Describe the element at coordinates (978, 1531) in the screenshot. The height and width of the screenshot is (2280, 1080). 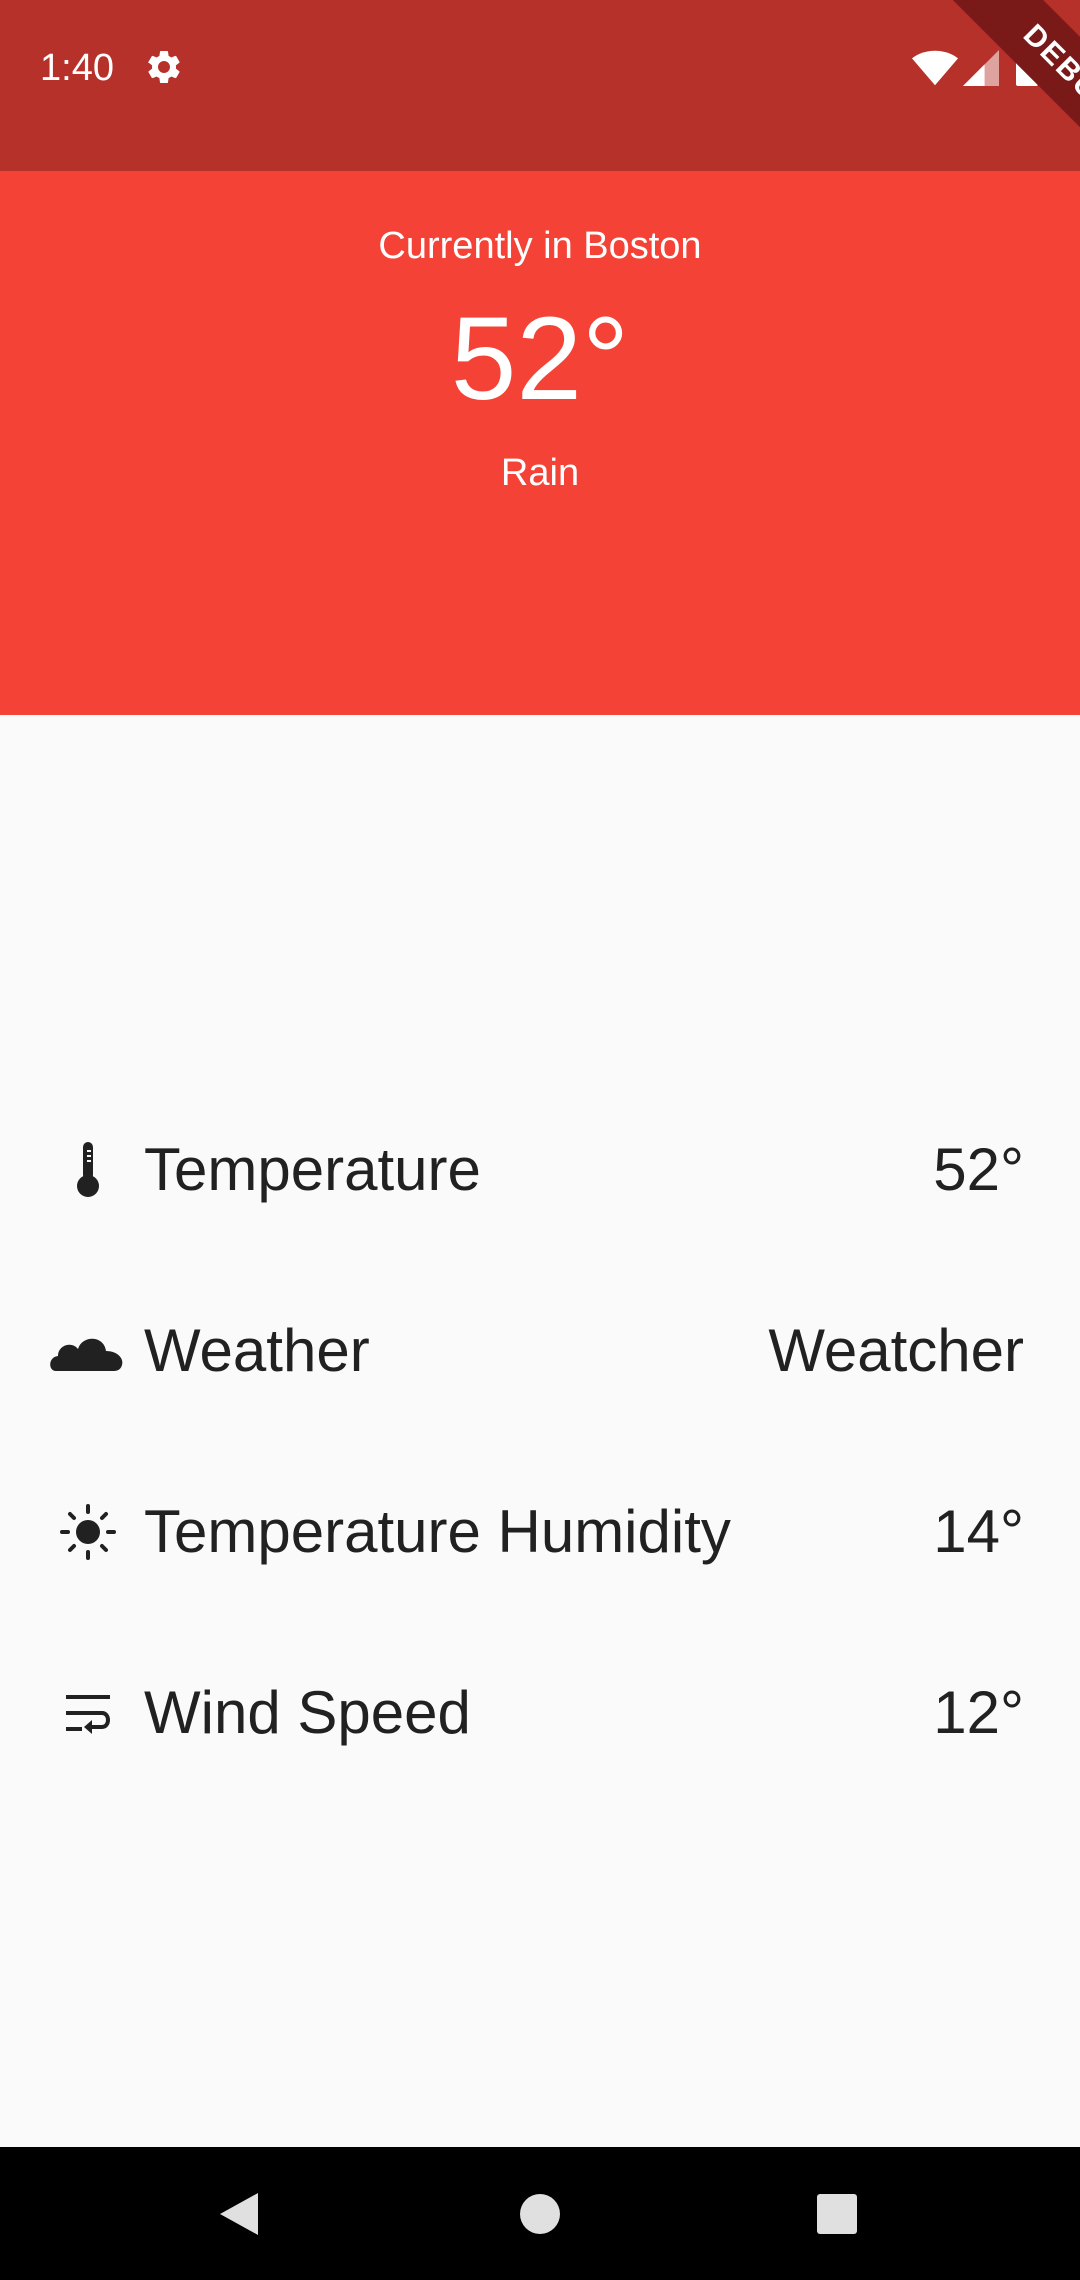
I see `row-value: 14°` at that location.